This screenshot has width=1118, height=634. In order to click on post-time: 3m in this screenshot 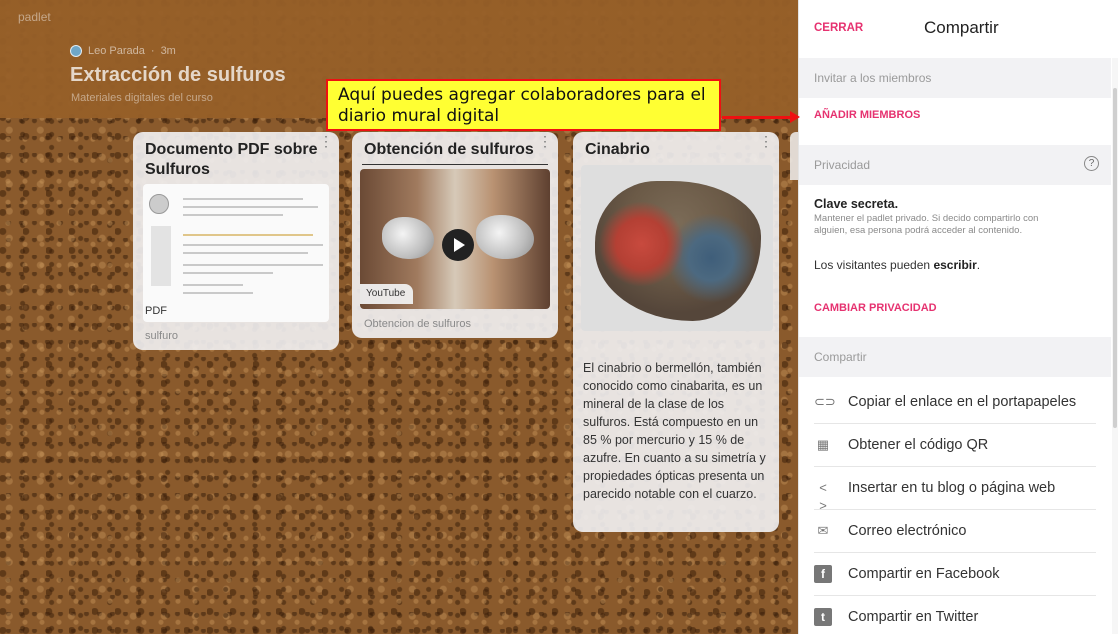, I will do `click(168, 51)`.